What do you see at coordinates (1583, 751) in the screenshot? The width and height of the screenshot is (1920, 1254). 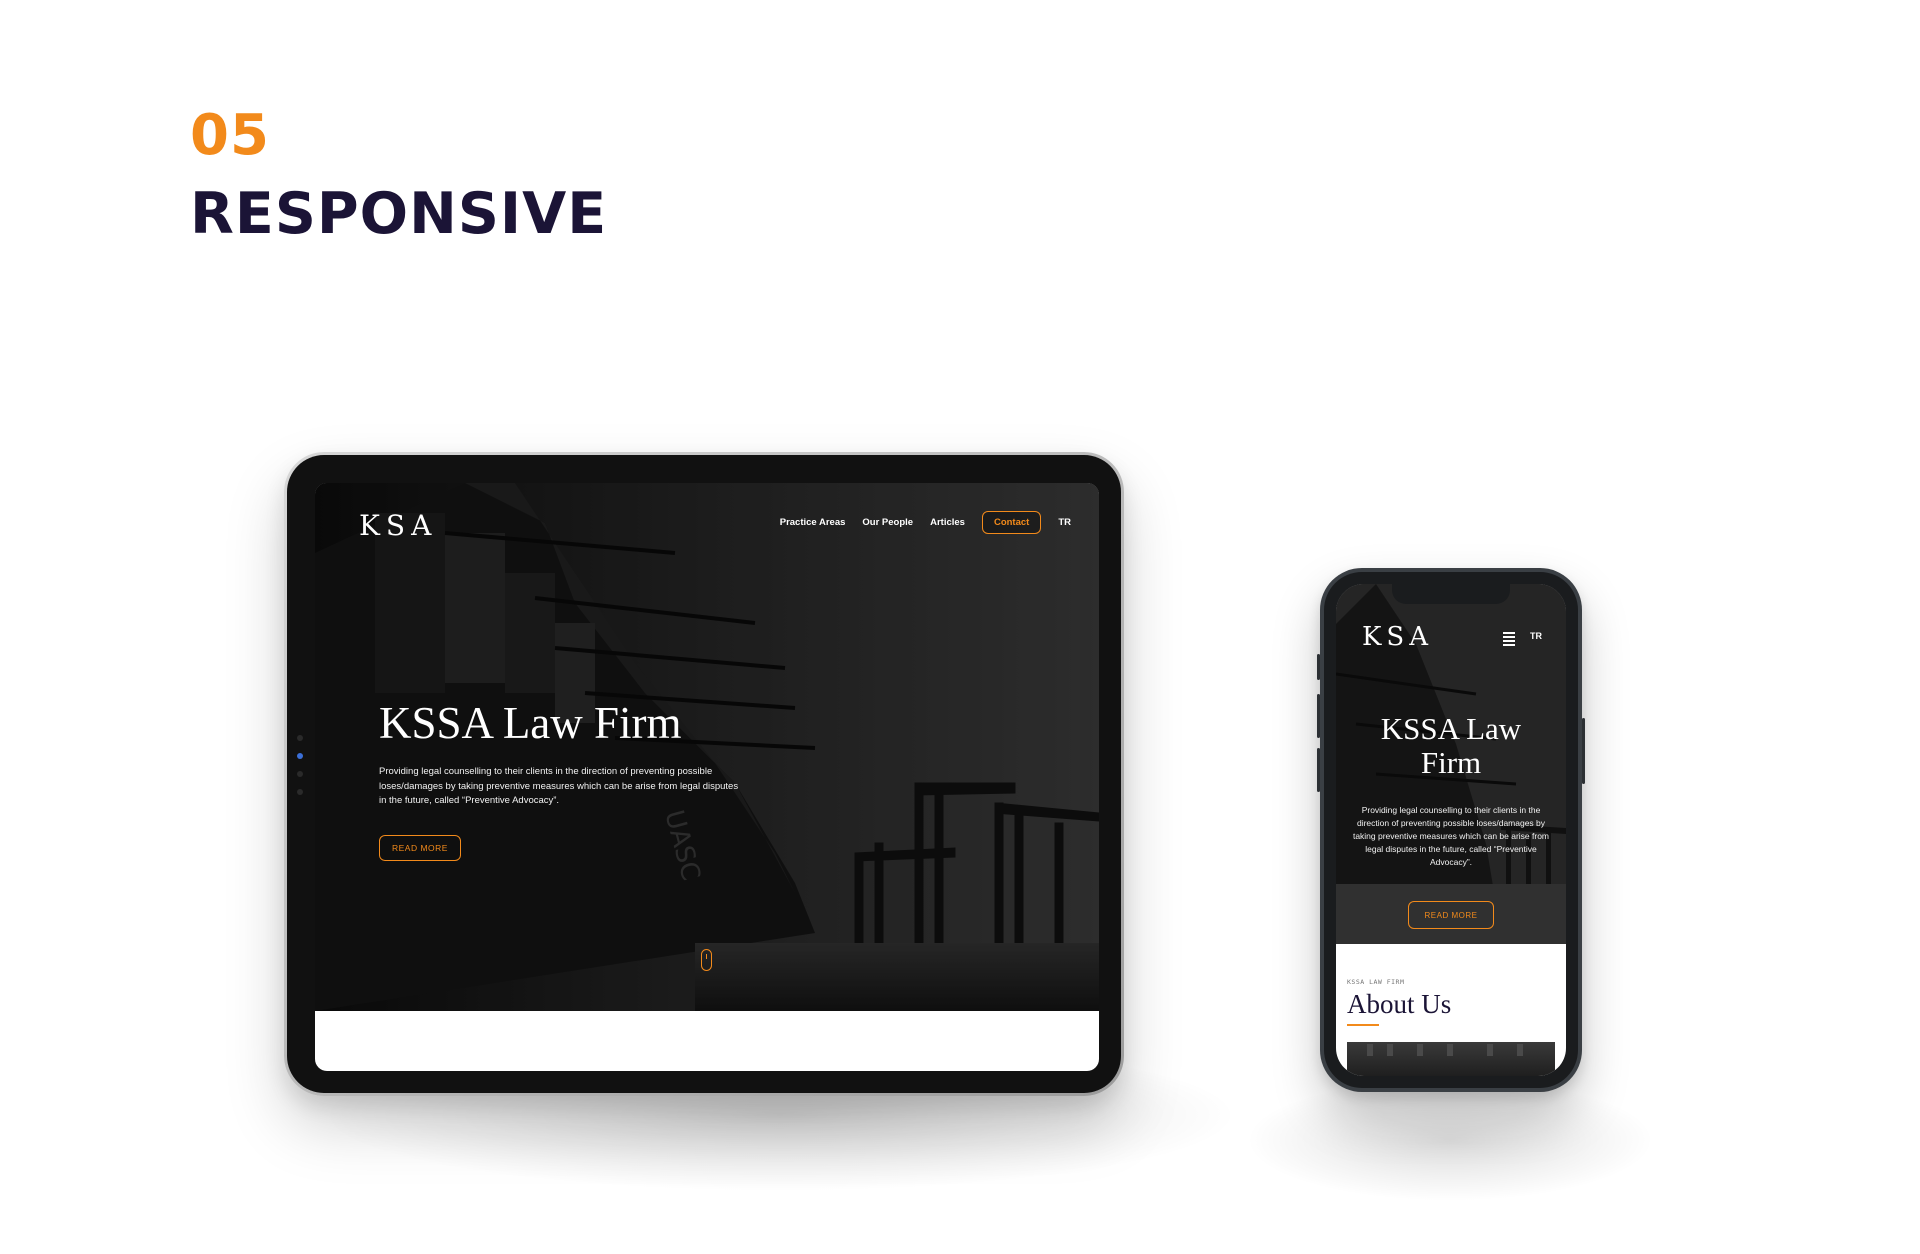 I see `phone-power-button` at bounding box center [1583, 751].